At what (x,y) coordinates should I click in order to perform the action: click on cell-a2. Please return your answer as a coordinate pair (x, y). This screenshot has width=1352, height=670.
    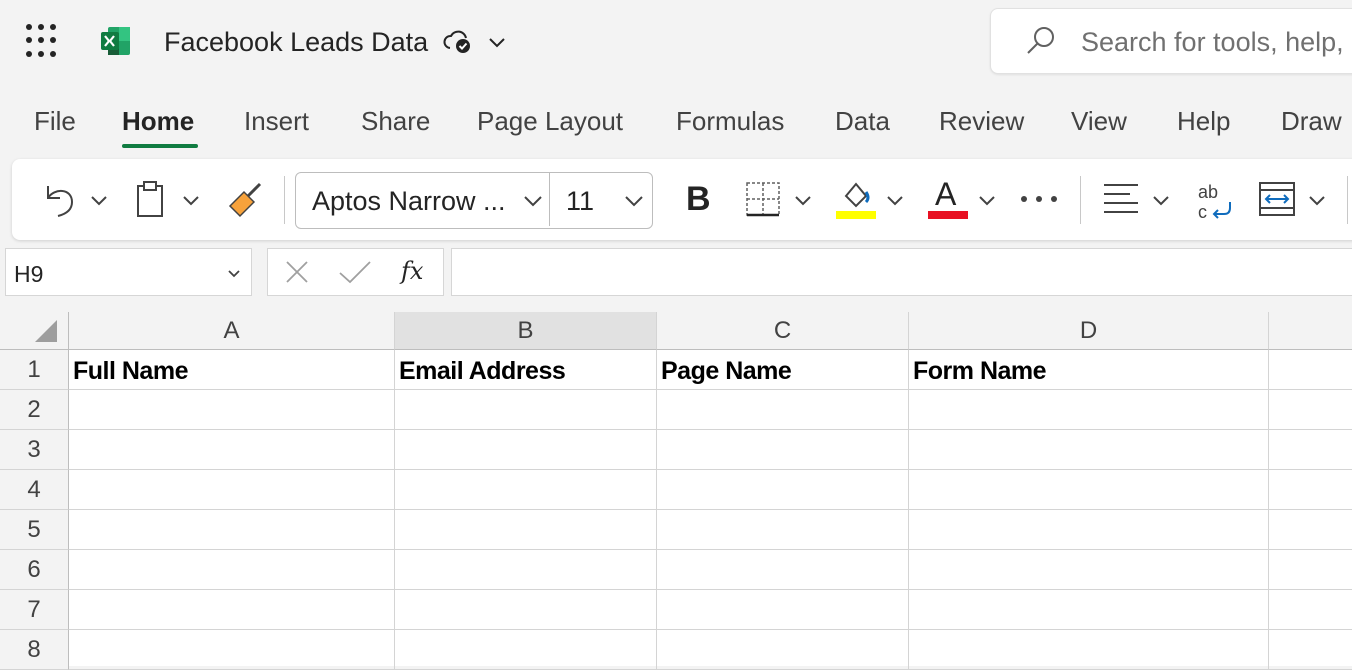
    Looking at the image, I should click on (232, 410).